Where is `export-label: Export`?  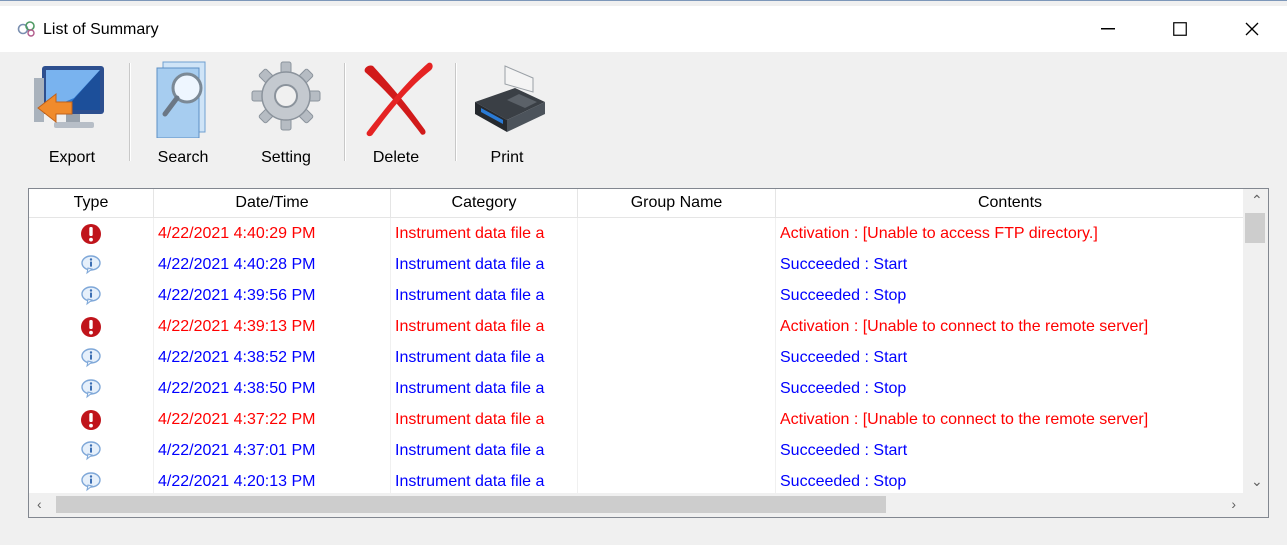
export-label: Export is located at coordinates (72, 157).